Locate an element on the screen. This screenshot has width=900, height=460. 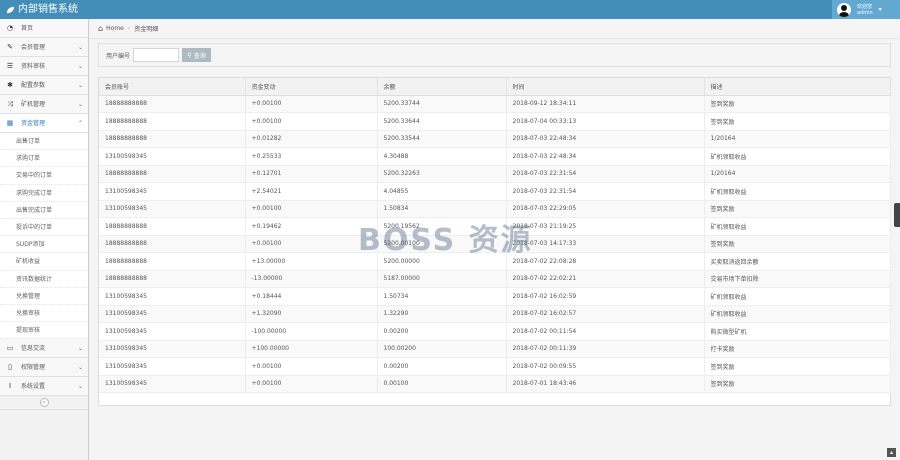
sidebar-item: ☰ 资料审核 ⌄ is located at coordinates (44, 66).